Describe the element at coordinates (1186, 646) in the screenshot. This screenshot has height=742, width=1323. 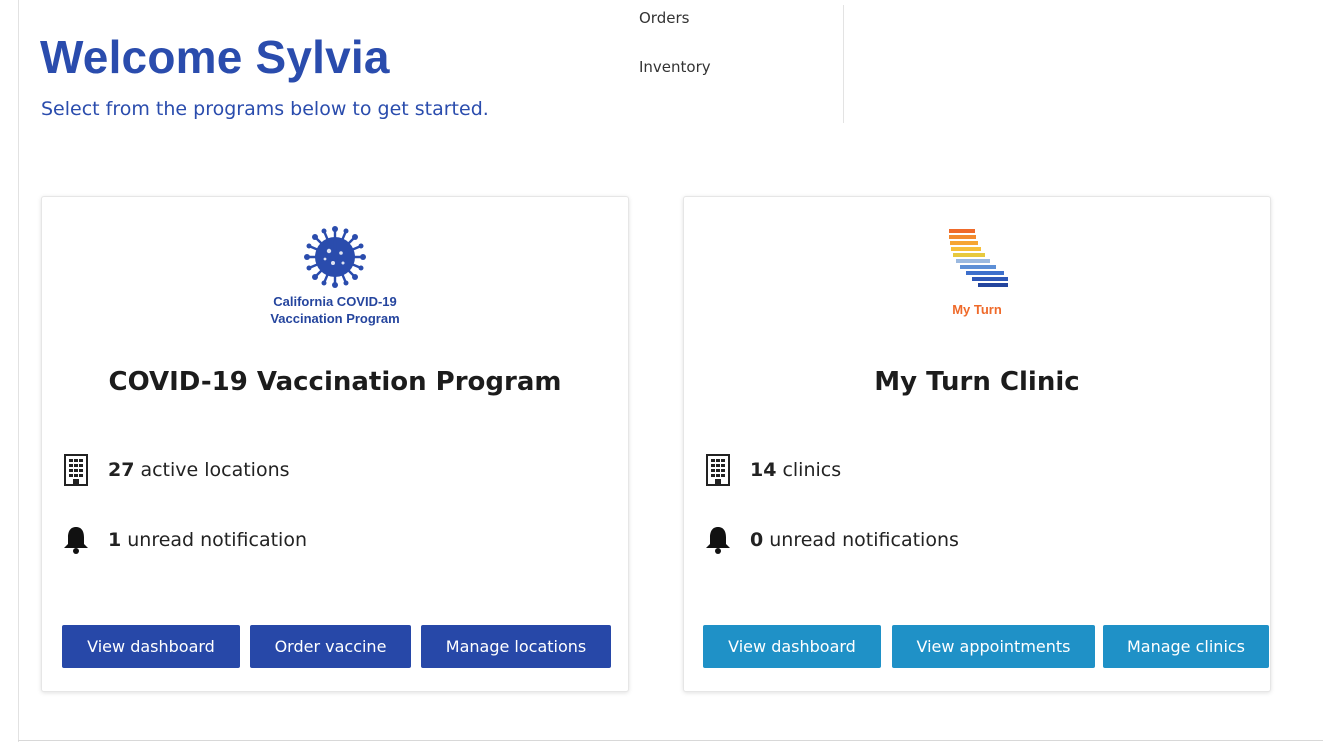
I see `manage-clinics-button: Manage clinics` at that location.